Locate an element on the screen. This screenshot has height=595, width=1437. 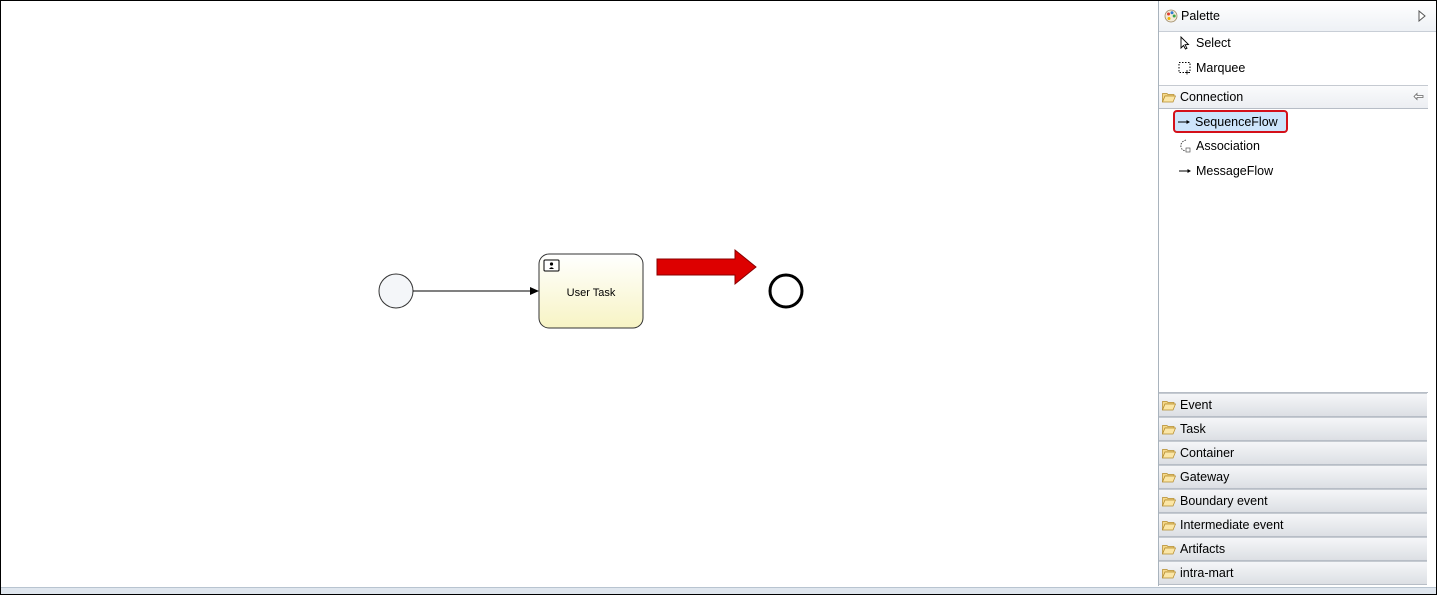
palette-icon is located at coordinates (1171, 16).